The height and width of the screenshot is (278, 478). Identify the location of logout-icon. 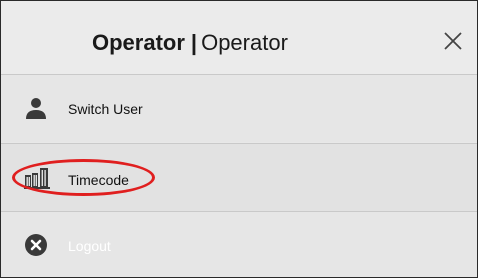
(36, 245).